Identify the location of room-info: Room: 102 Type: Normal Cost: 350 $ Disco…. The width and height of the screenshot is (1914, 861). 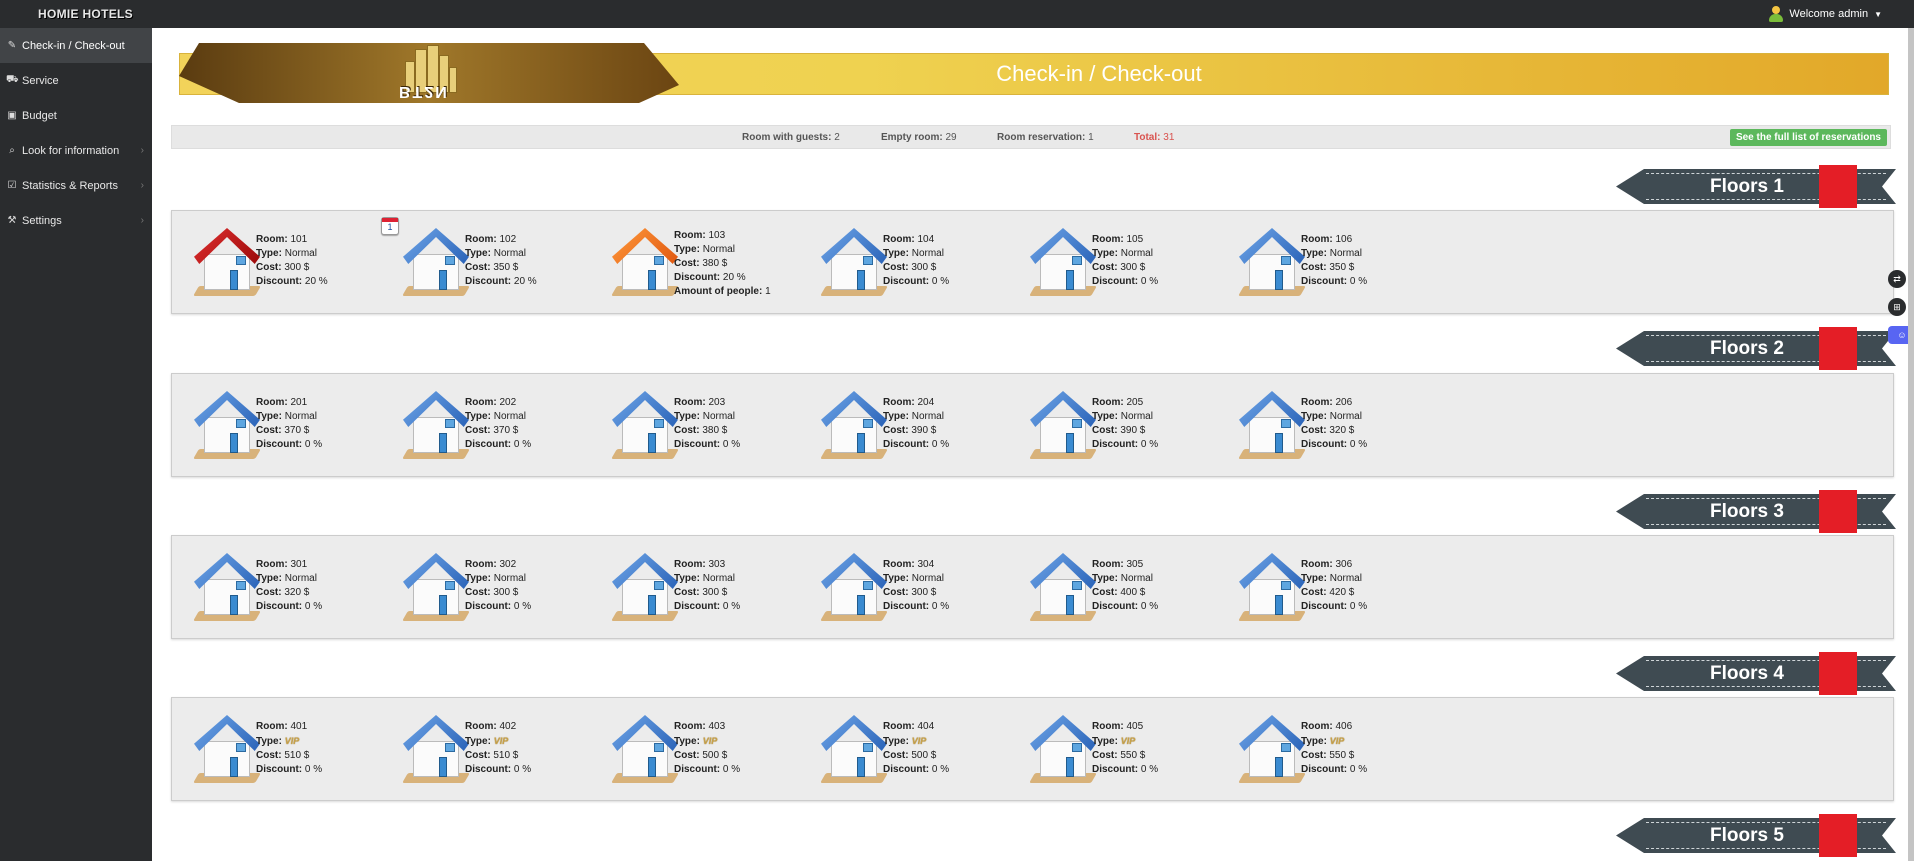
(501, 260).